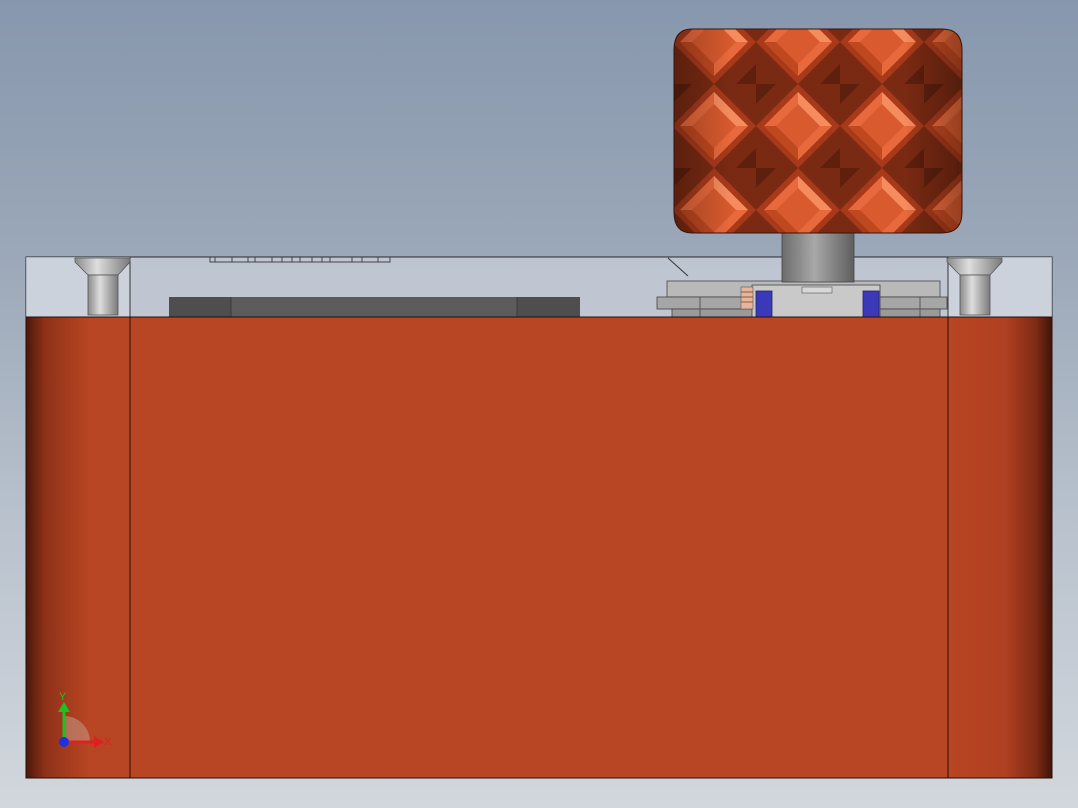 The image size is (1078, 808). Describe the element at coordinates (871, 304) in the screenshot. I see `switch-pin-right` at that location.